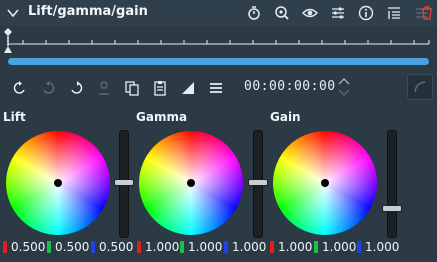  Describe the element at coordinates (49, 87) in the screenshot. I see `redo-keyframe-icon` at that location.